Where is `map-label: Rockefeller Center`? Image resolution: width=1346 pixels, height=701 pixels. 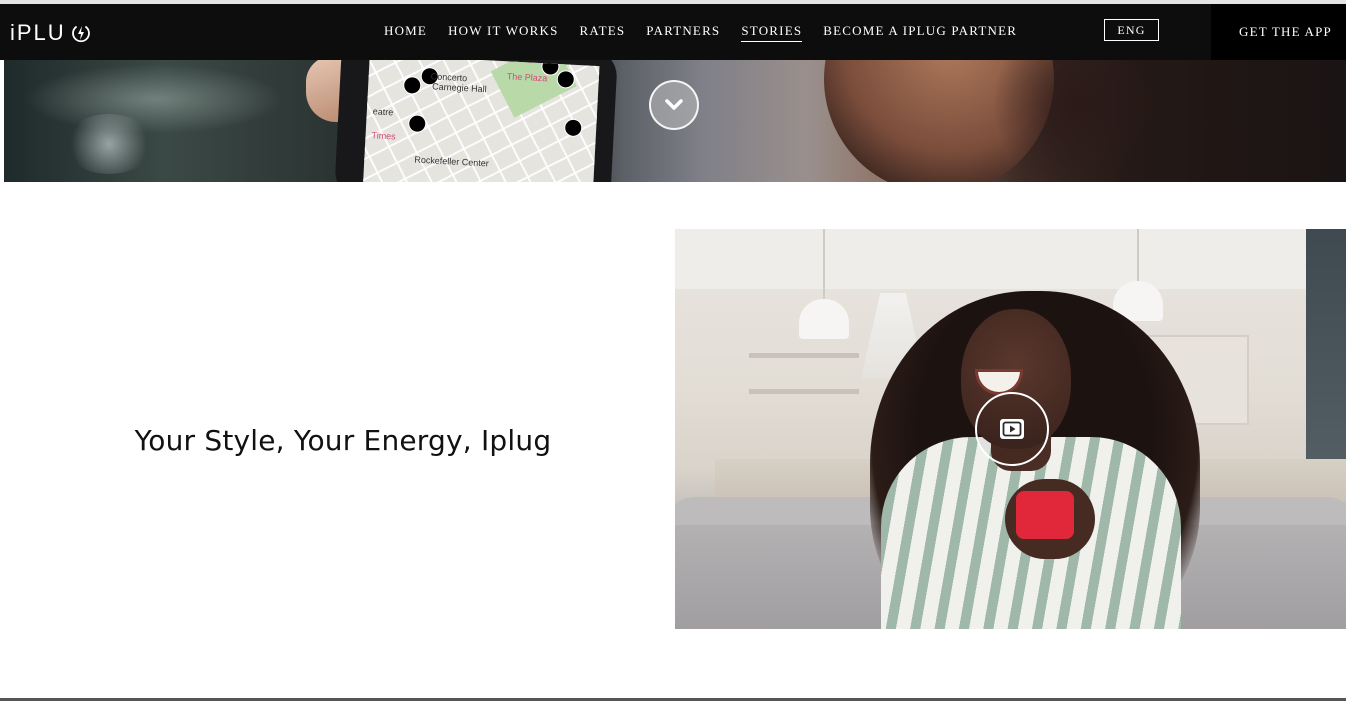
map-label: Rockefeller Center is located at coordinates (452, 161).